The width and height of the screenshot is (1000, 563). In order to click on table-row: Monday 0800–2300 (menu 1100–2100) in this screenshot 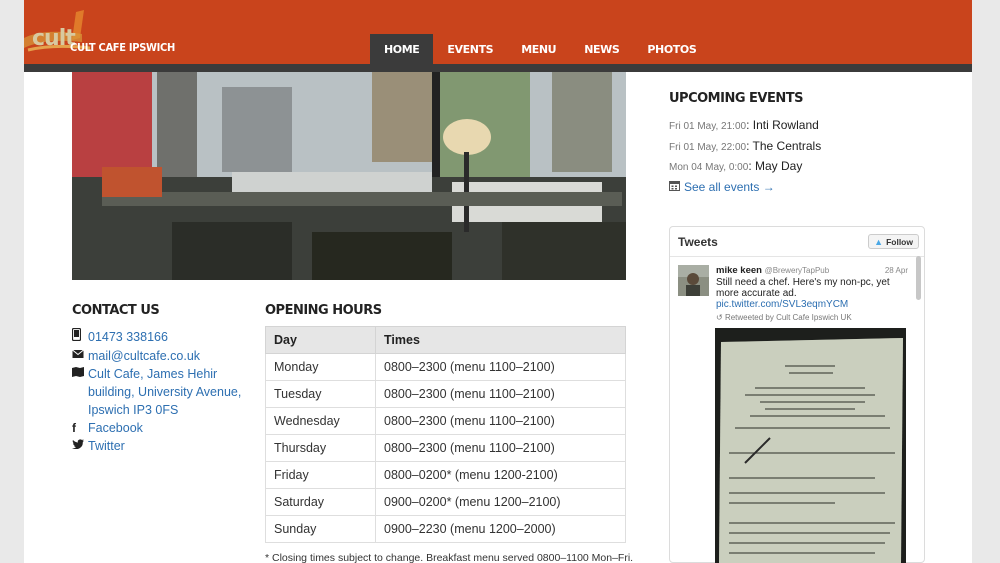, I will do `click(445, 367)`.